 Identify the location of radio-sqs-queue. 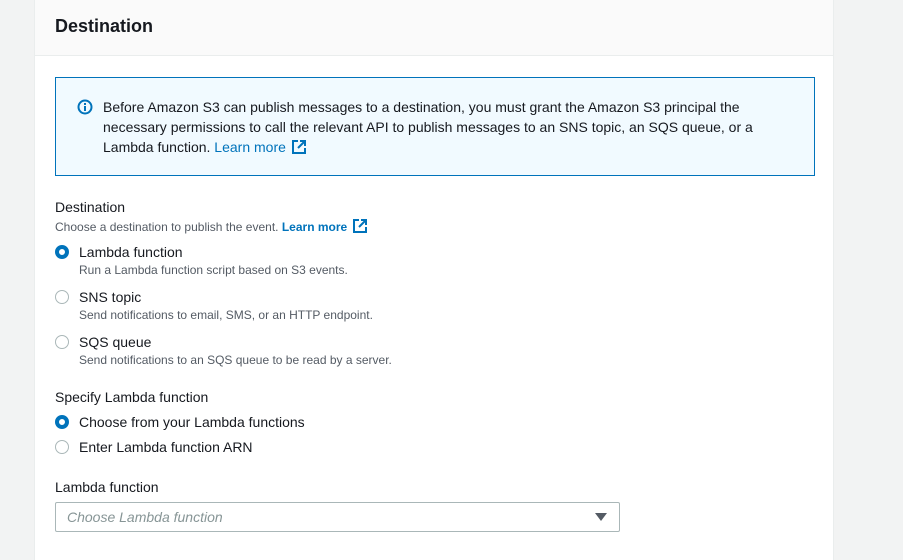
(62, 342).